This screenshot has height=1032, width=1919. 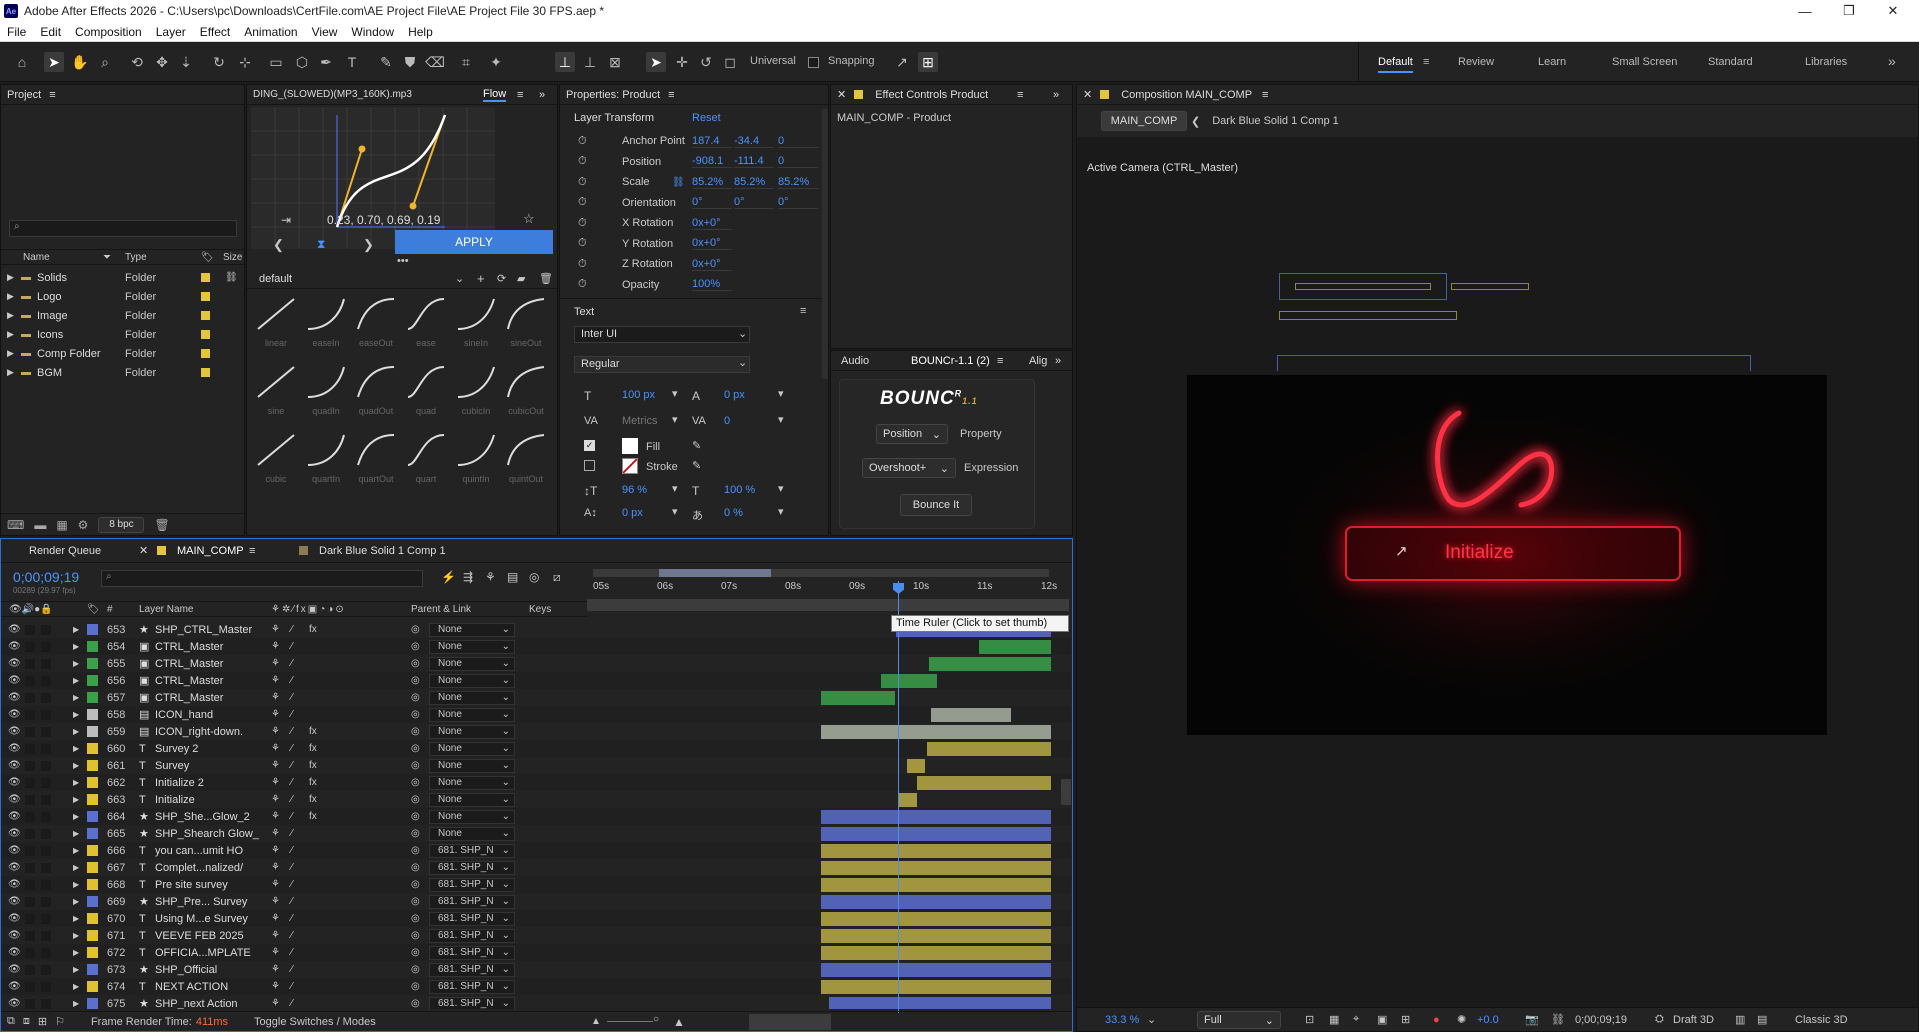 What do you see at coordinates (332, 94) in the screenshot?
I see `audio-file-tab: DING_(SLOWED)(MP3_160K).mp3` at bounding box center [332, 94].